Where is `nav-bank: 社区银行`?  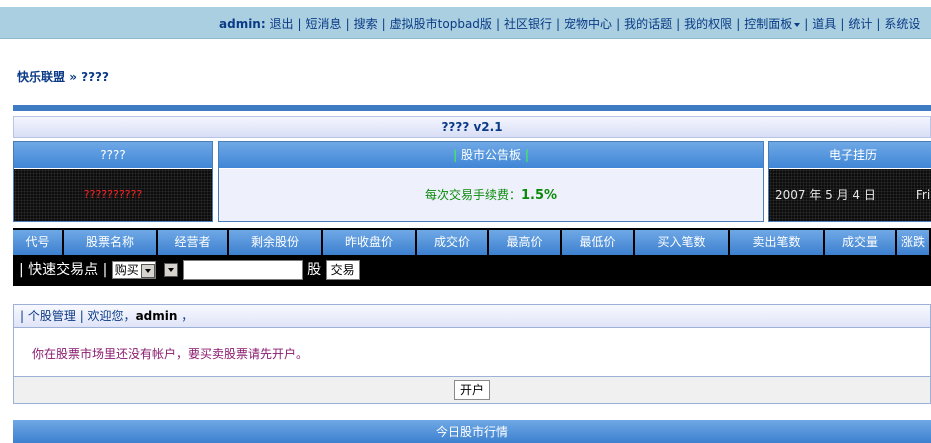 nav-bank: 社区银行 is located at coordinates (528, 24).